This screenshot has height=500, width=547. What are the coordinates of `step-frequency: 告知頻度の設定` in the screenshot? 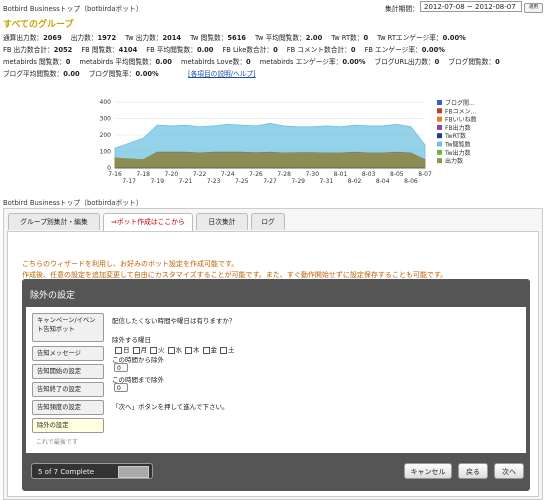 It's located at (68, 407).